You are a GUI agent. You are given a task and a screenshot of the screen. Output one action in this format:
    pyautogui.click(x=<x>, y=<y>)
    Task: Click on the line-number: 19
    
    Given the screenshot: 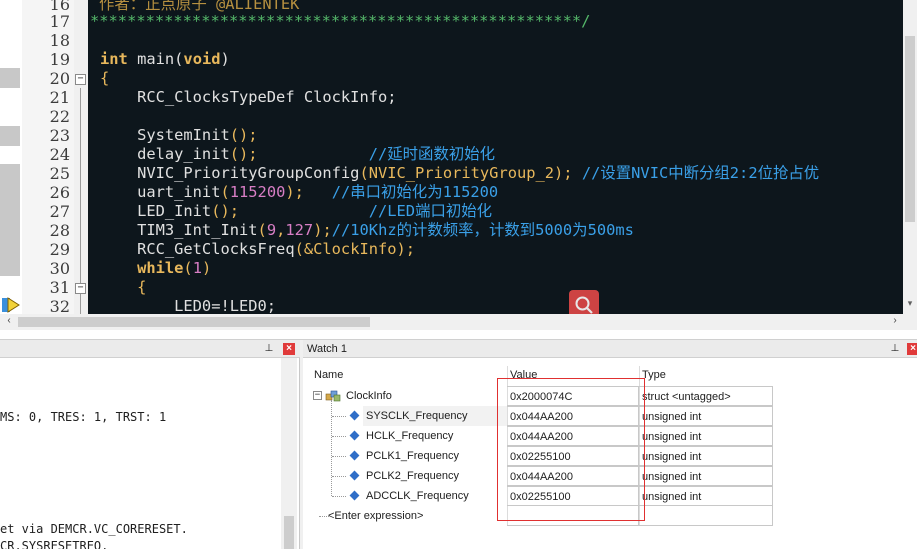 What is the action you would take?
    pyautogui.click(x=59, y=59)
    